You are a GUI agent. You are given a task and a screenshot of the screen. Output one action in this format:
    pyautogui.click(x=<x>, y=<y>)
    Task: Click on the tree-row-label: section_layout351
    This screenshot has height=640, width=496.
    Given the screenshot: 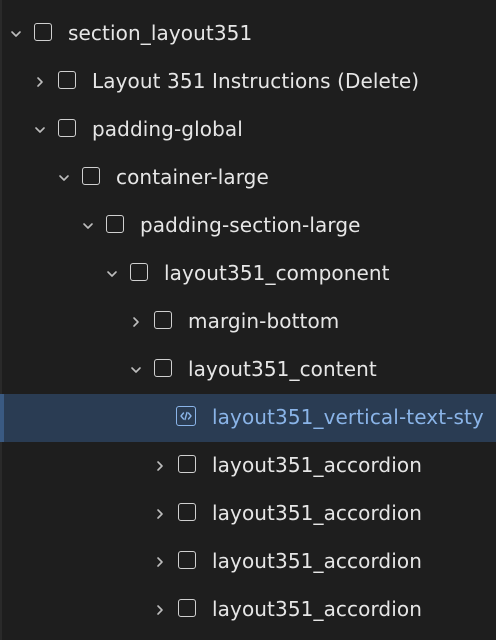 What is the action you would take?
    pyautogui.click(x=160, y=33)
    